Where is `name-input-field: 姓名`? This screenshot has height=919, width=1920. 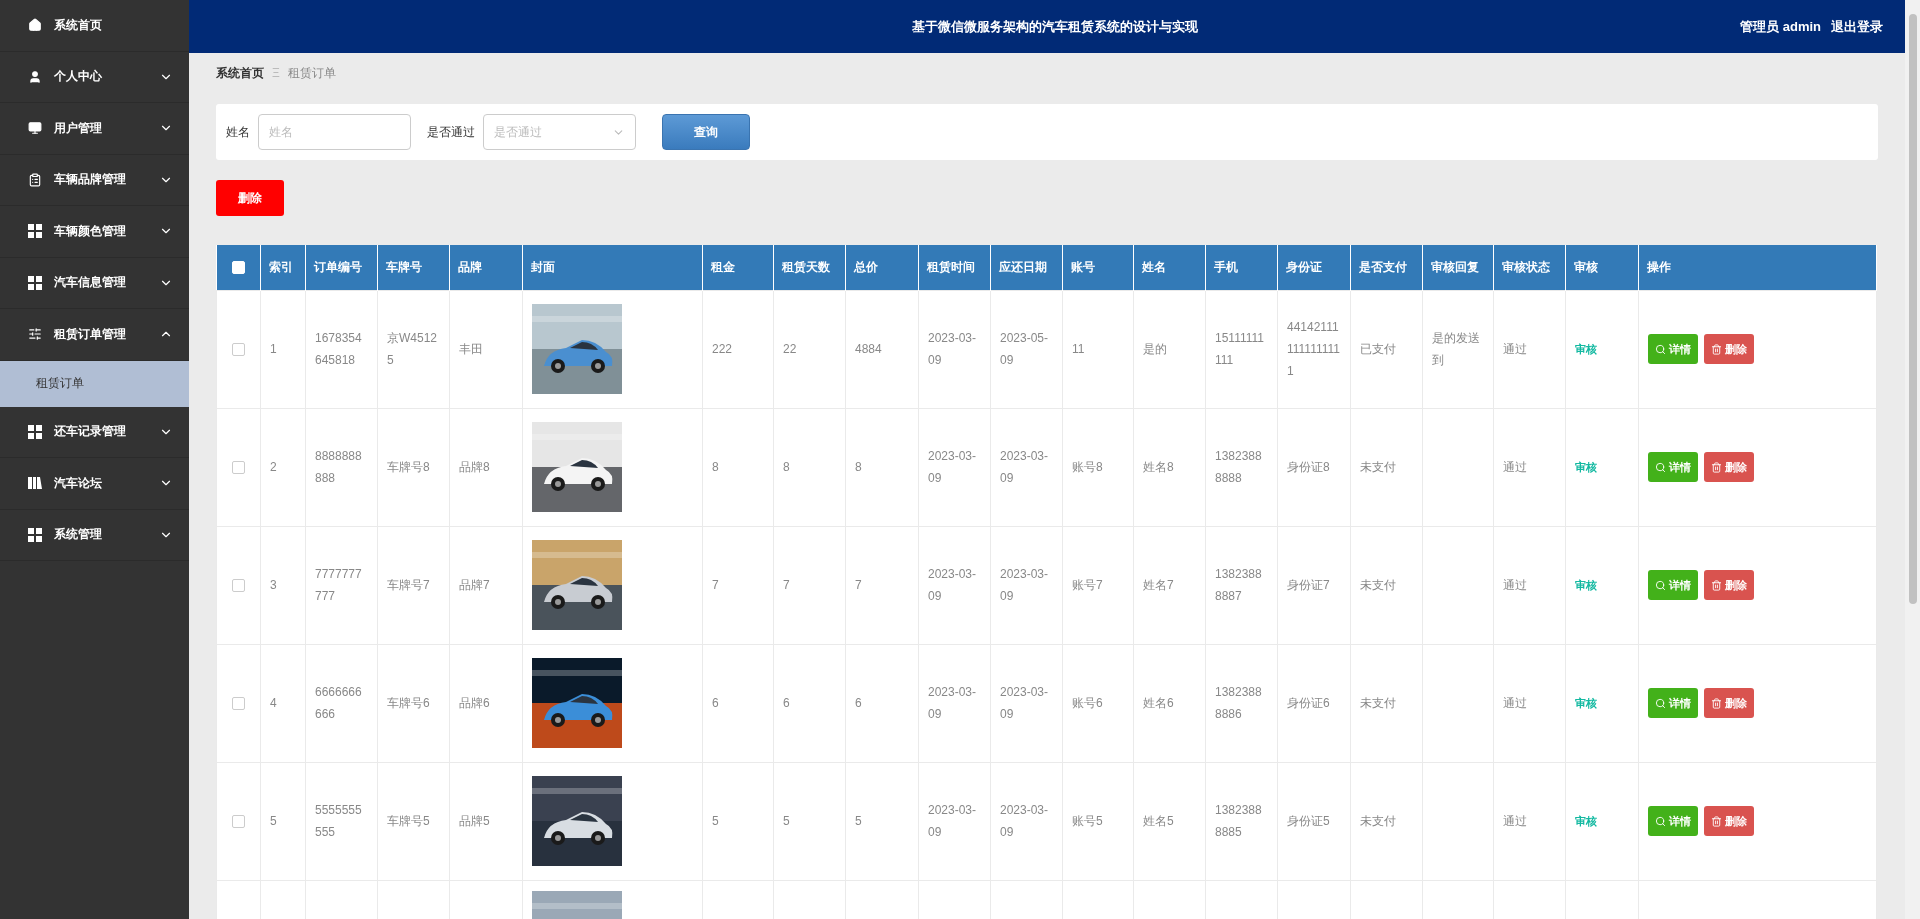 name-input-field: 姓名 is located at coordinates (334, 132).